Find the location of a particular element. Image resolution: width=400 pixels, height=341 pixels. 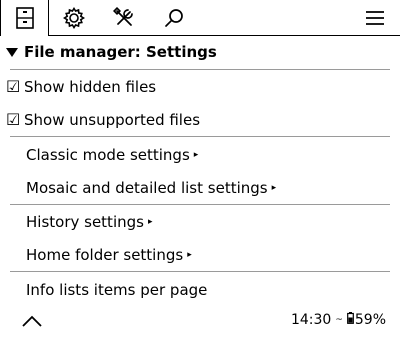

menu-item-label: Show unsupported files is located at coordinates (112, 119).